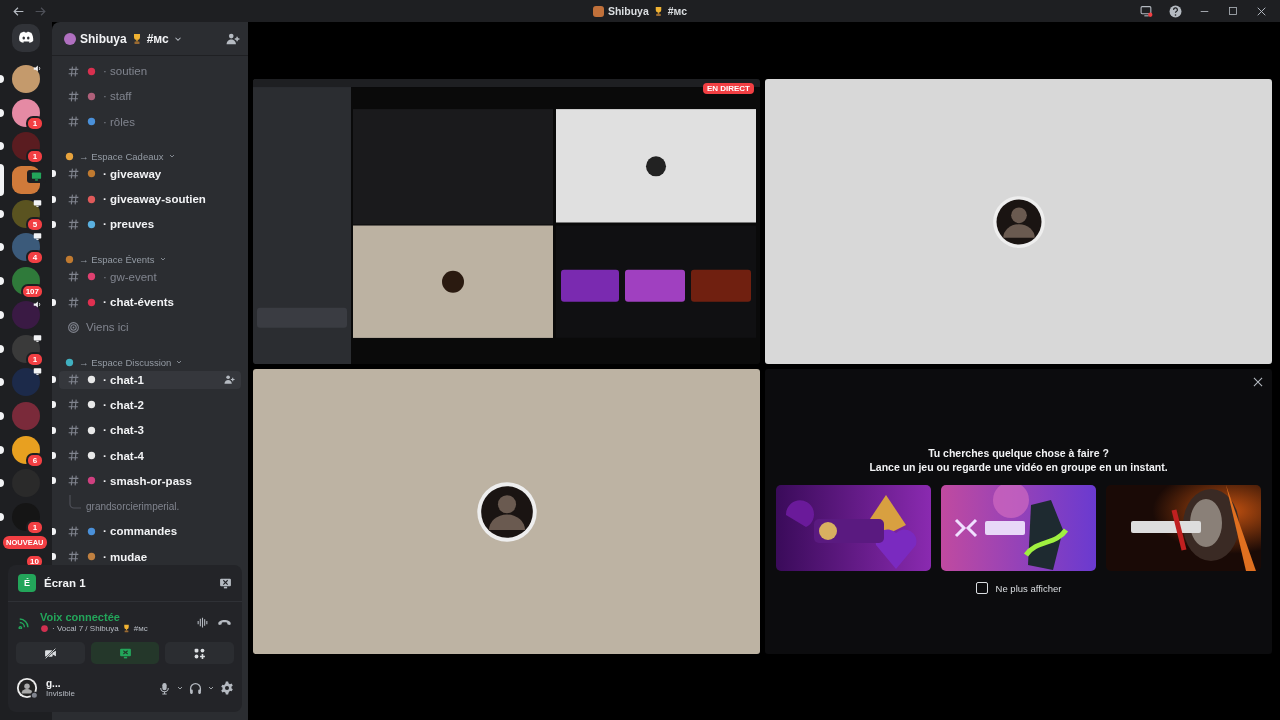 This screenshot has width=1280, height=720. Describe the element at coordinates (628, 11) in the screenshot. I see `window-title: Shibuya` at that location.